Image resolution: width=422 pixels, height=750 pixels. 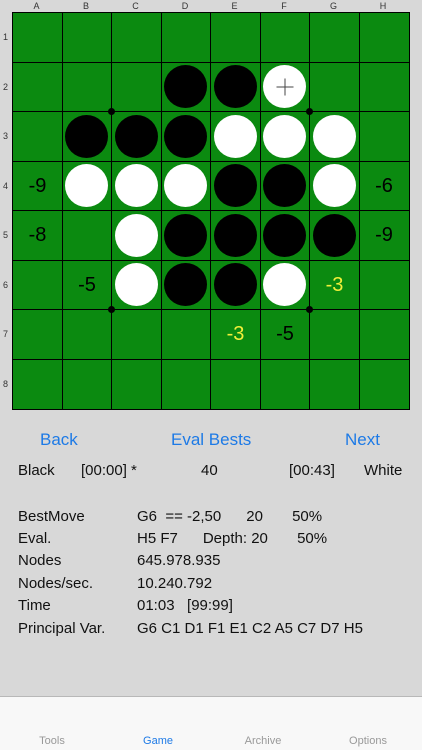 I want to click on back-button: Back, so click(x=59, y=440).